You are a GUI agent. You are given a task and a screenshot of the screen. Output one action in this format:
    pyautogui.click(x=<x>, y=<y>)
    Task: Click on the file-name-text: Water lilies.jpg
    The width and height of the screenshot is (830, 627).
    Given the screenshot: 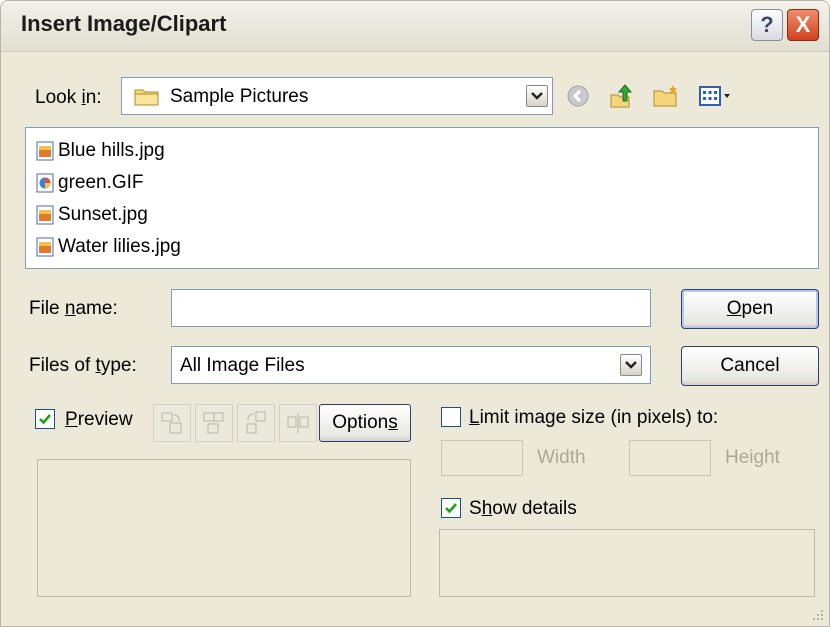 What is the action you would take?
    pyautogui.click(x=119, y=246)
    